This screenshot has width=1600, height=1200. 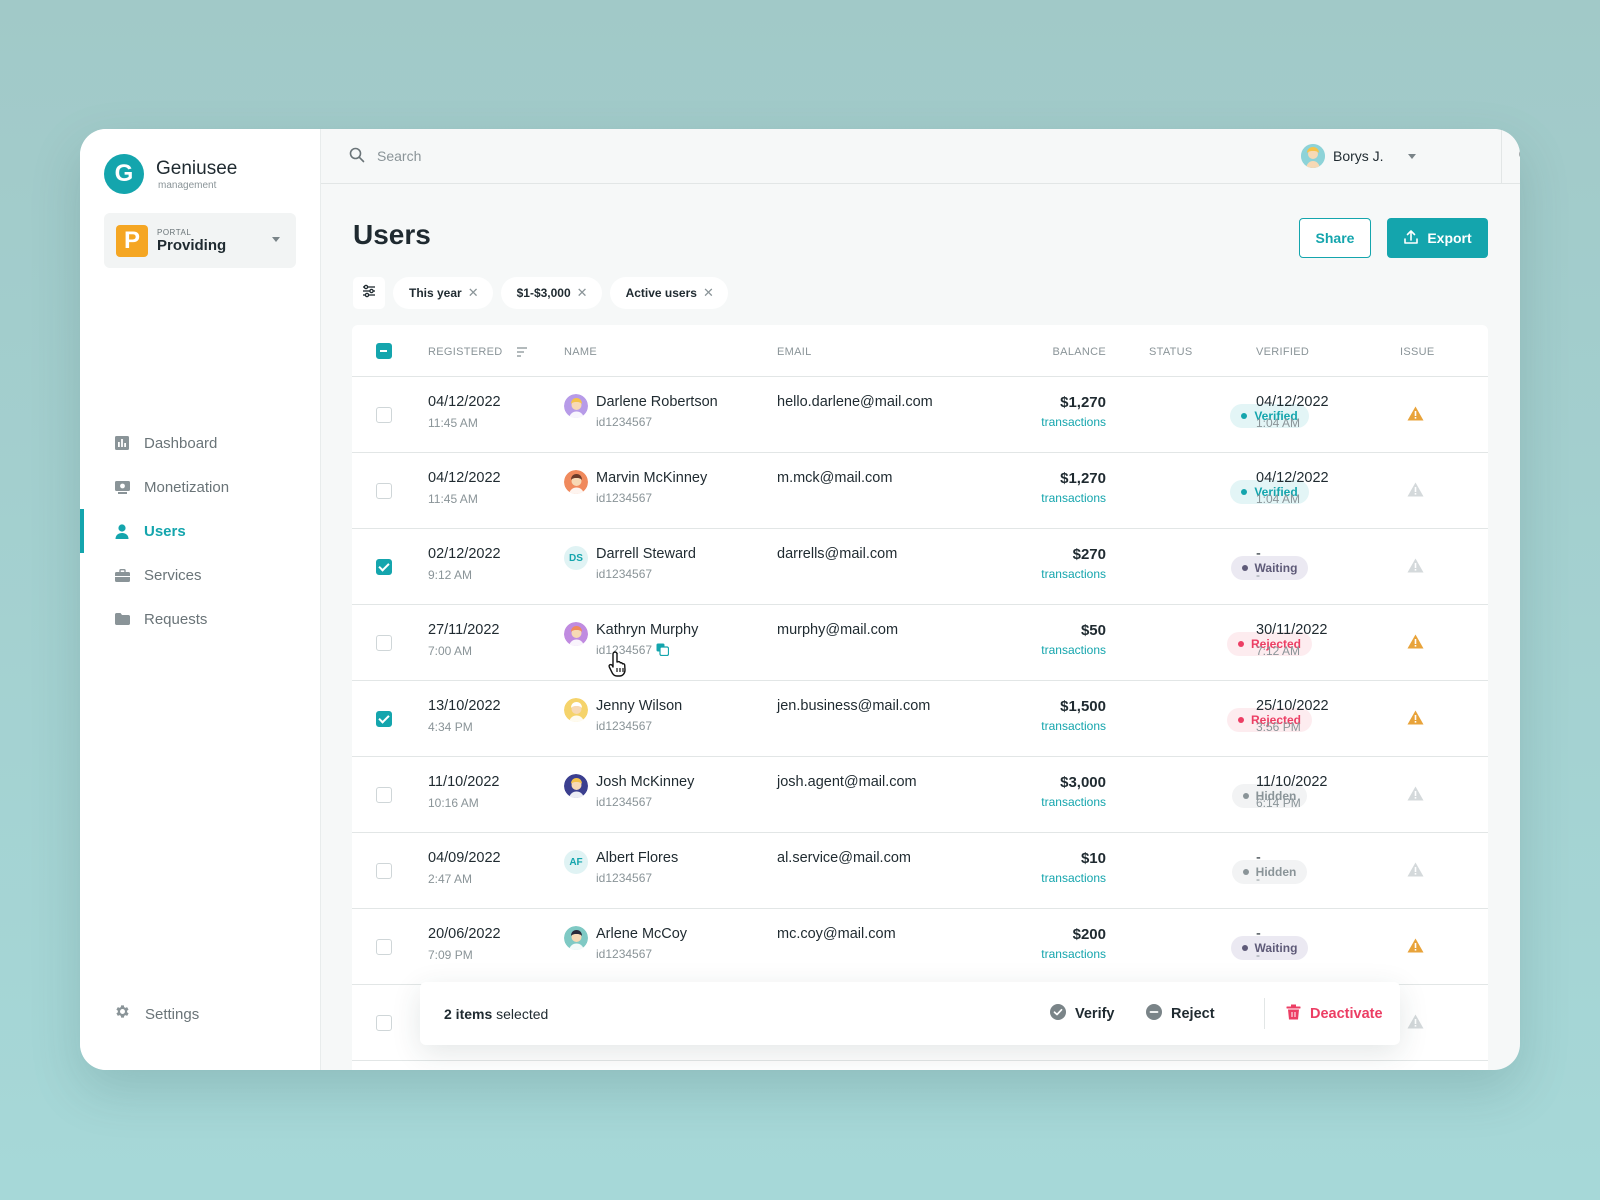 What do you see at coordinates (200, 443) in the screenshot?
I see `sidebar-item-dashboard: Dashboard` at bounding box center [200, 443].